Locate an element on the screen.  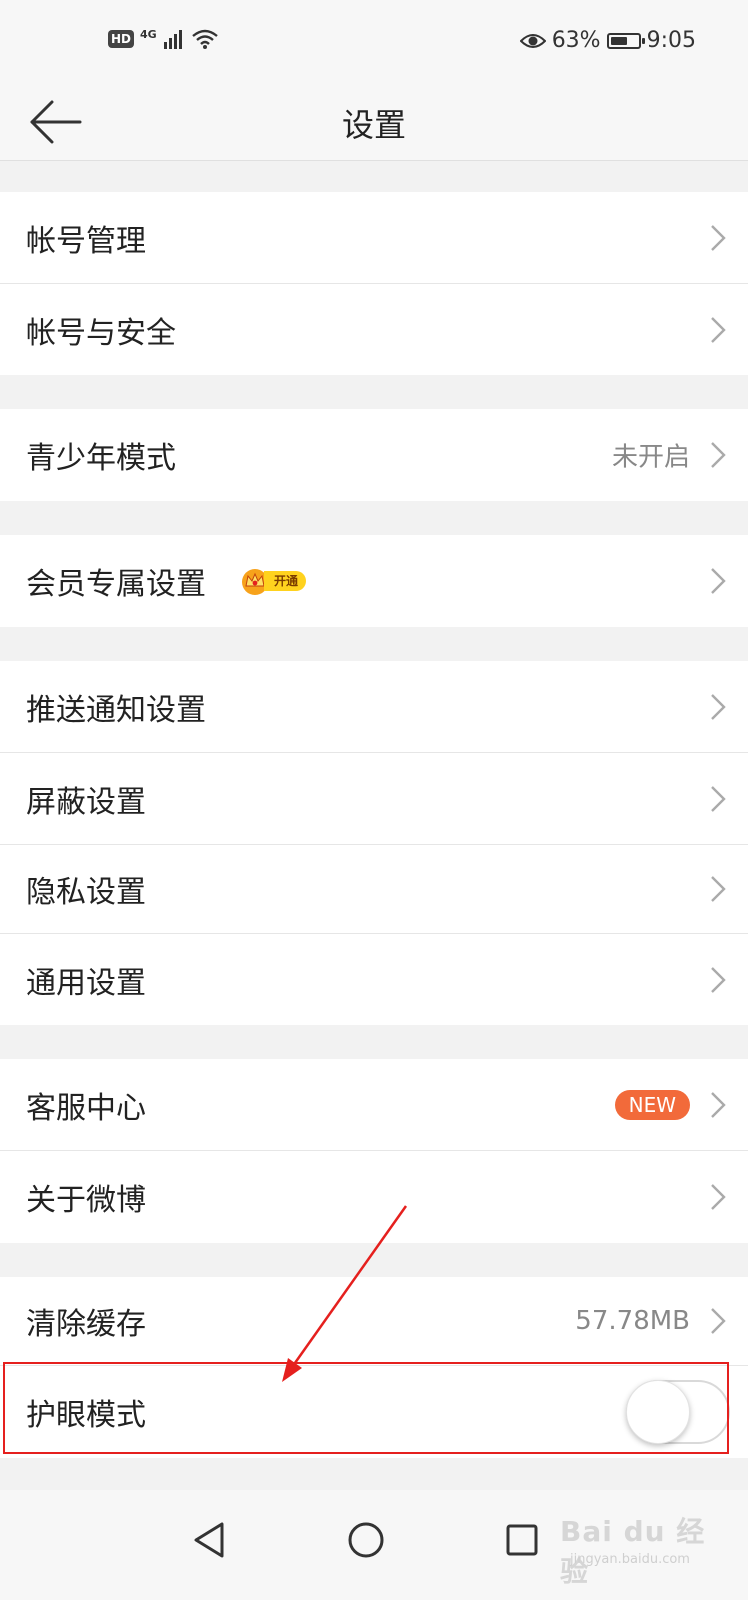
battery-icon is located at coordinates (625, 40).